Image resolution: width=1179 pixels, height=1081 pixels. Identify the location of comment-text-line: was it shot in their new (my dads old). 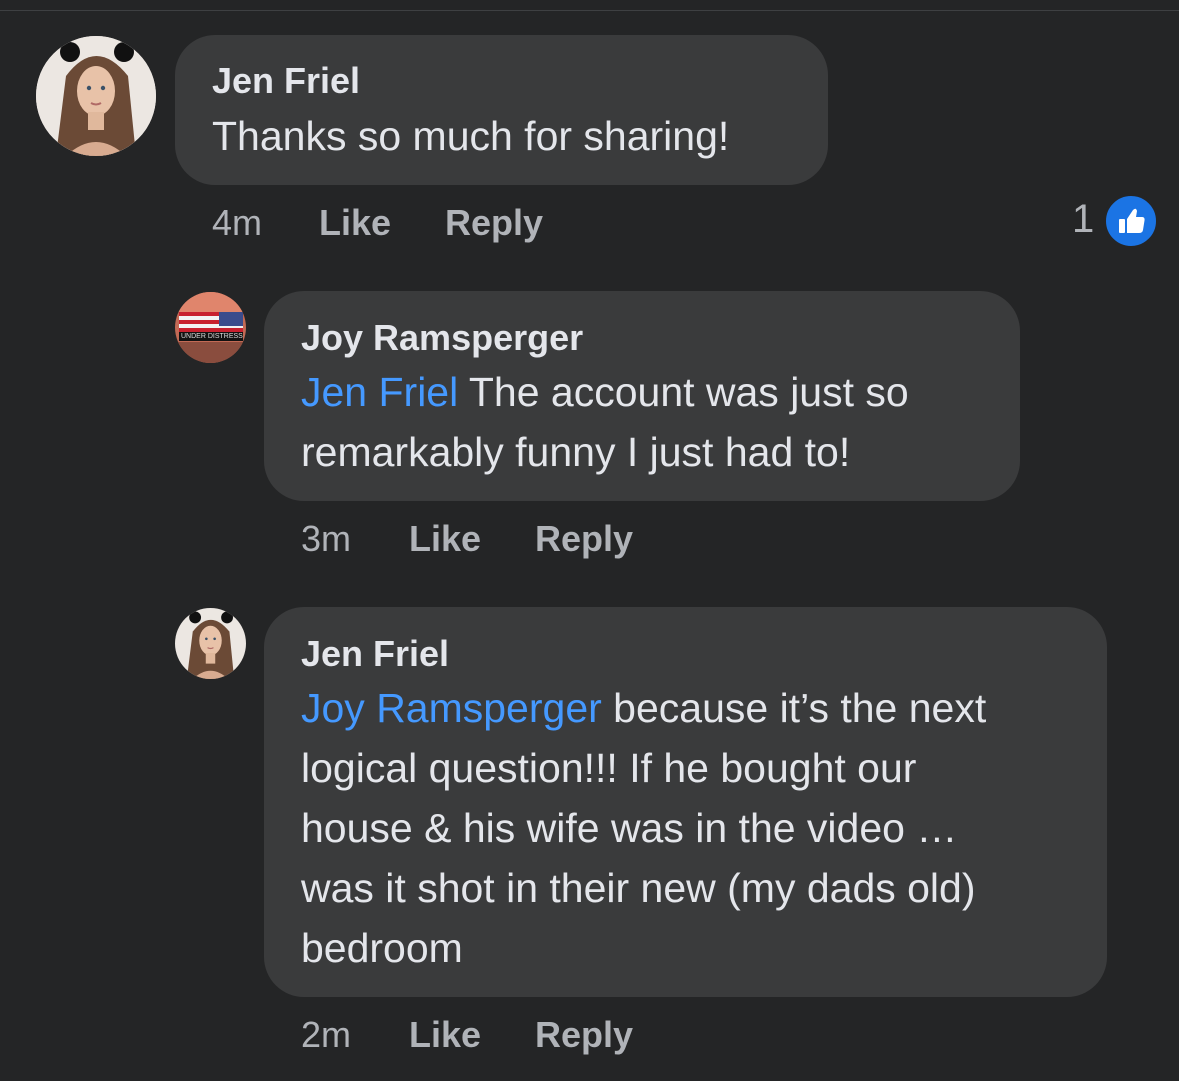
(638, 888).